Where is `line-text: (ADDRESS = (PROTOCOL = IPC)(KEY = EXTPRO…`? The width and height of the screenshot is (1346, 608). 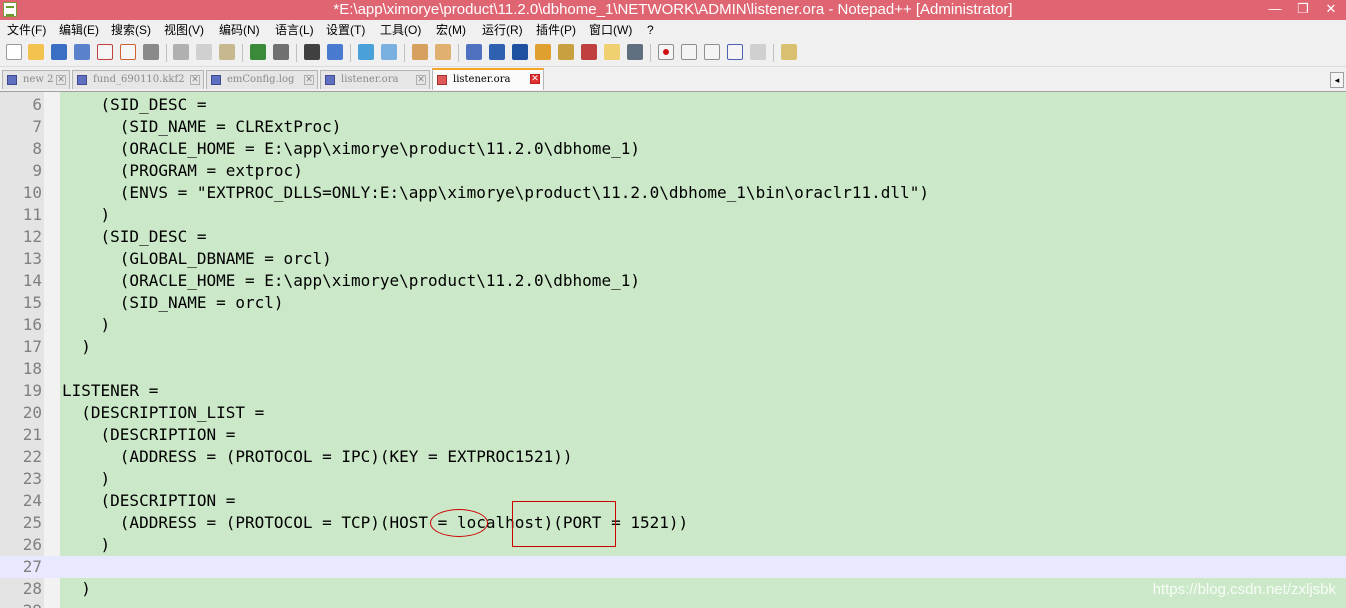 line-text: (ADDRESS = (PROTOCOL = IPC)(KEY = EXTPRO… is located at coordinates (317, 457).